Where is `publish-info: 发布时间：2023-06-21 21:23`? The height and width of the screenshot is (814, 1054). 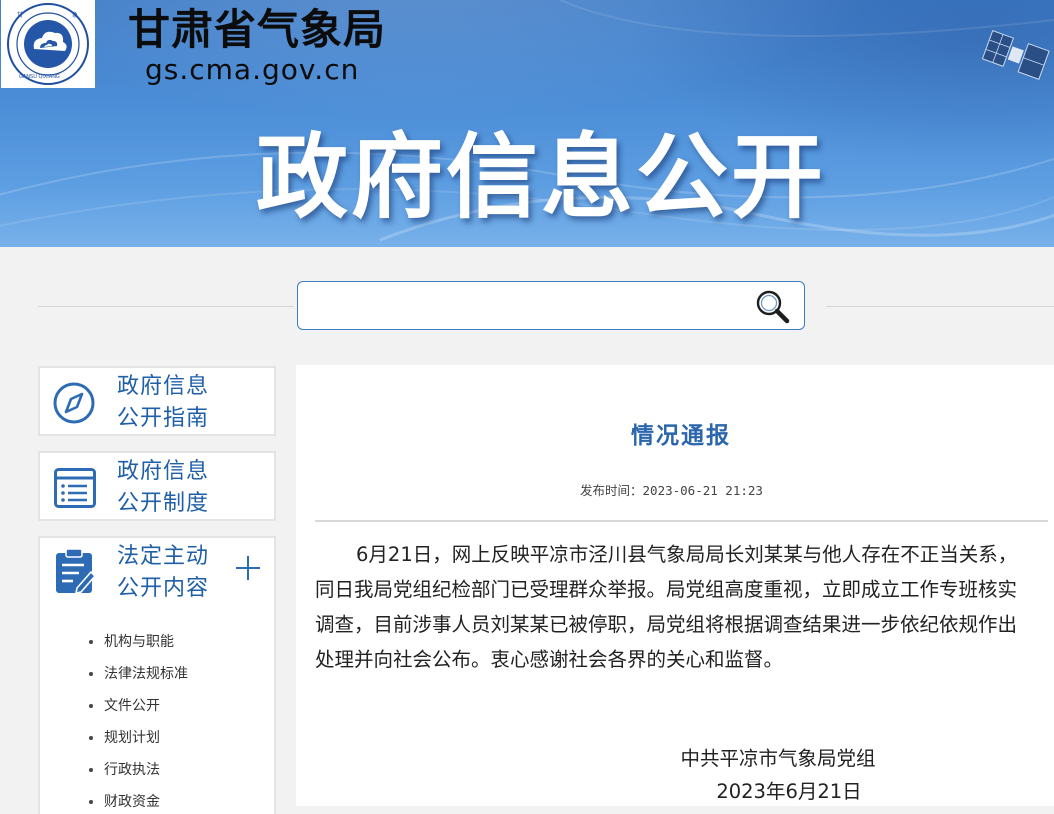 publish-info: 发布时间：2023-06-21 21:23 is located at coordinates (671, 491).